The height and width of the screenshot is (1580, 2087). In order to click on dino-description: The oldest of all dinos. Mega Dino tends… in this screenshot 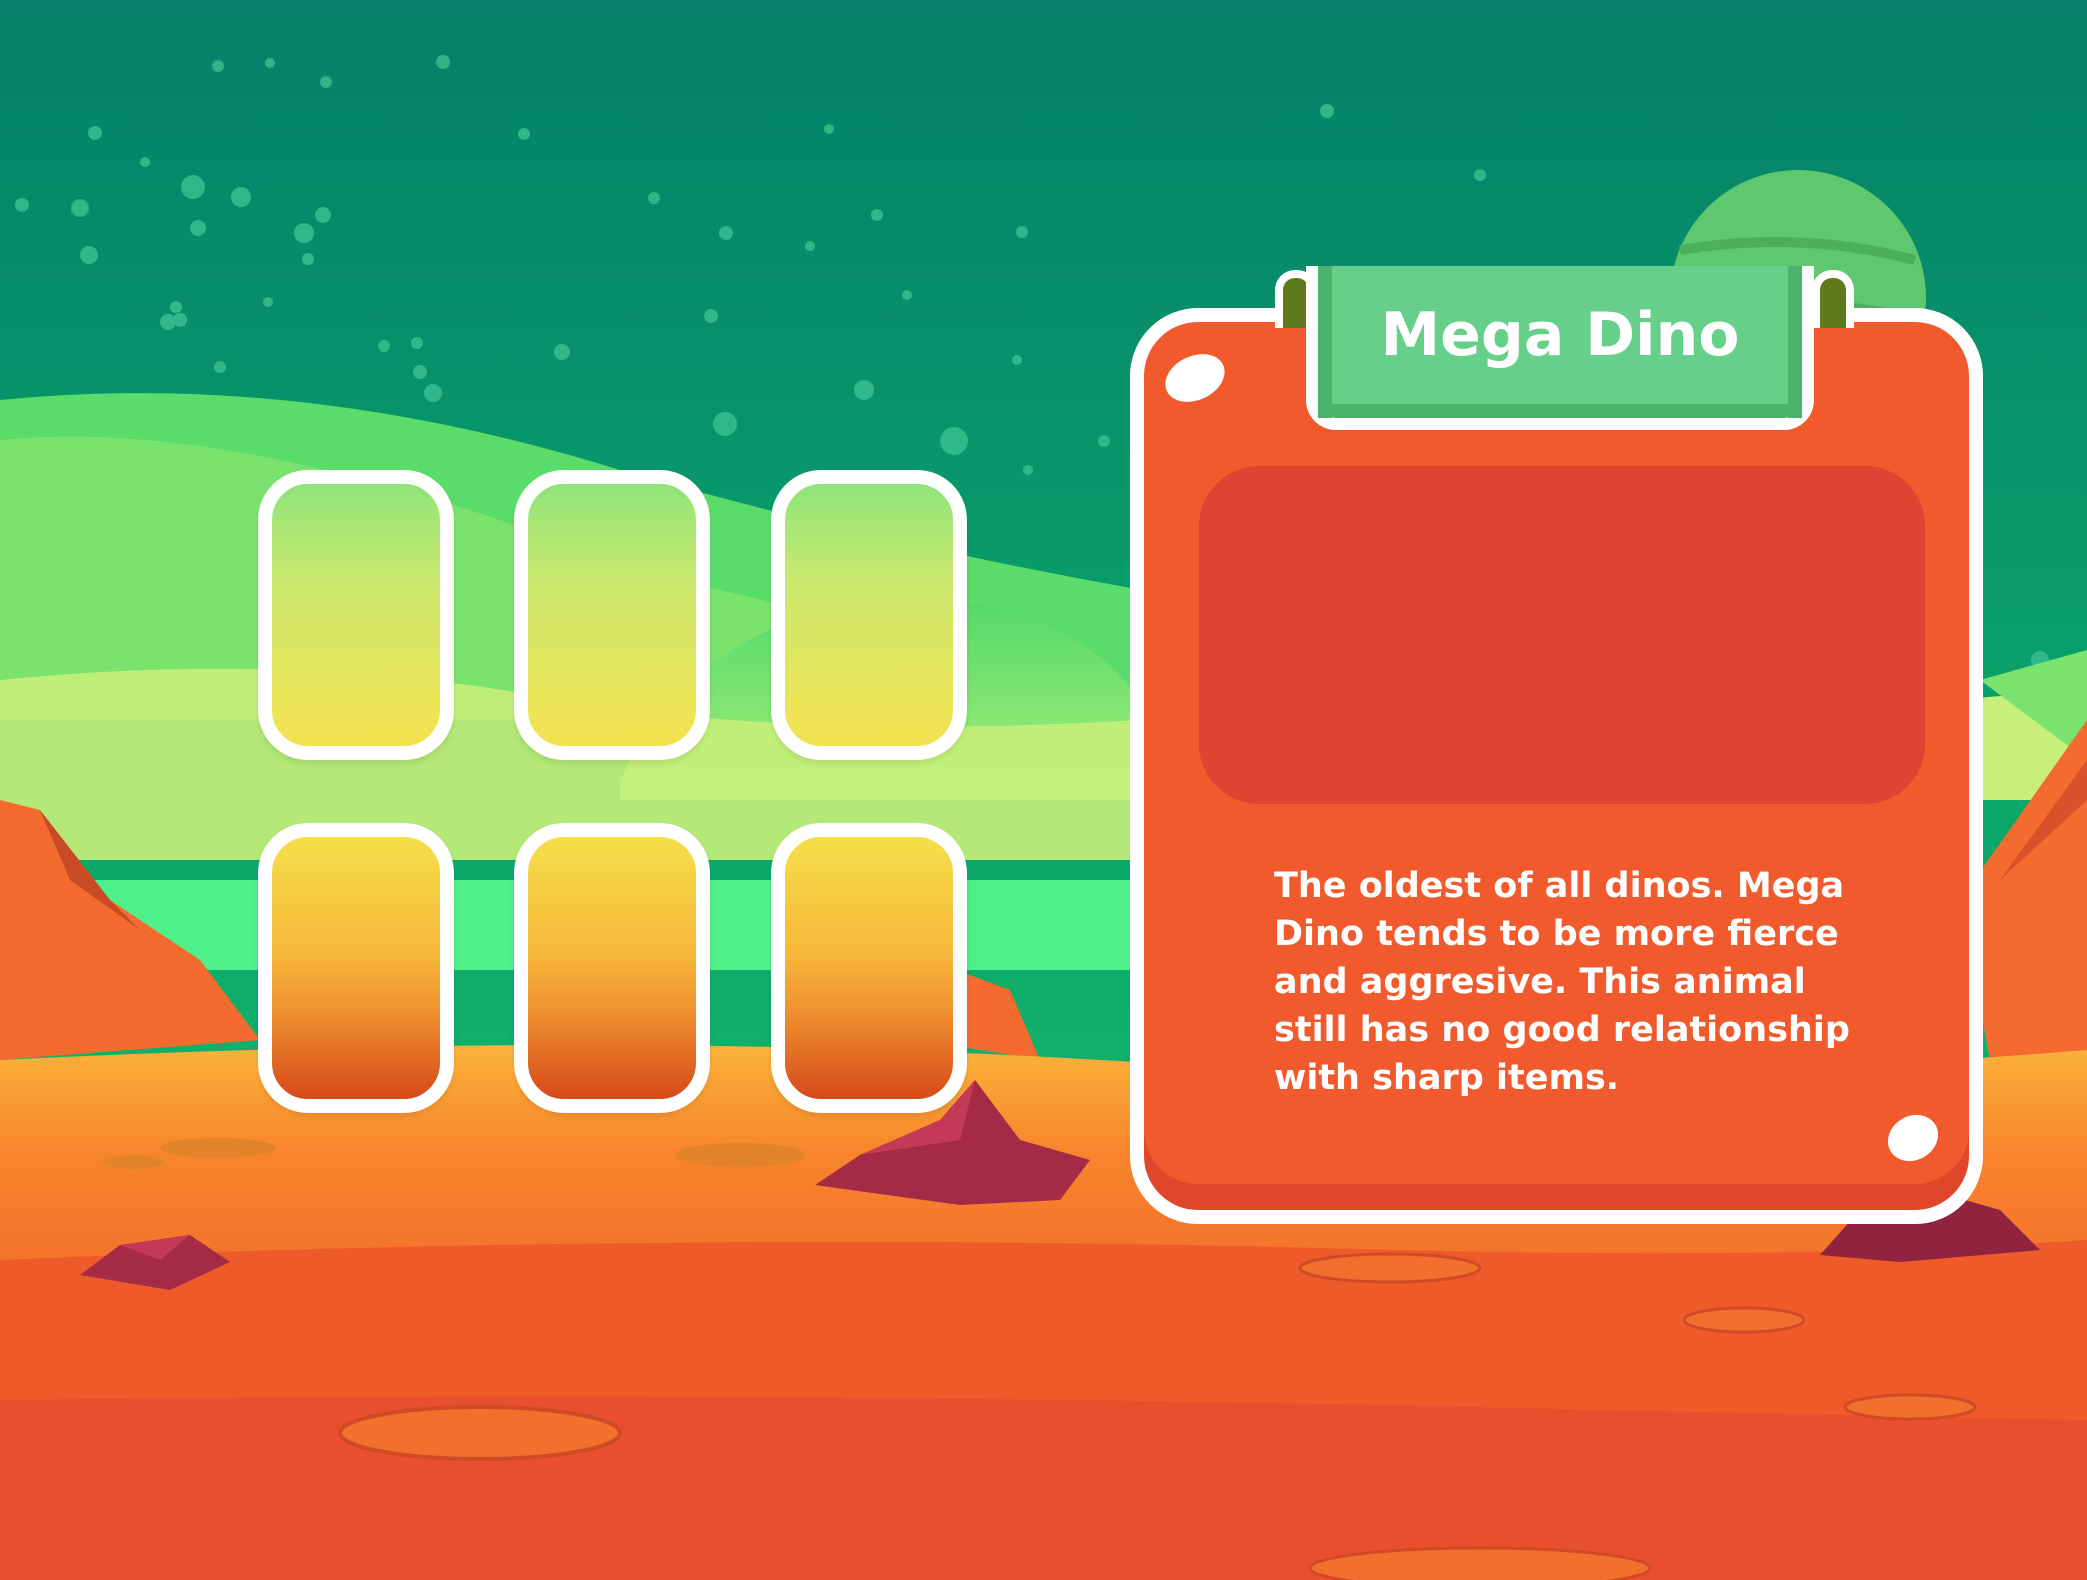, I will do `click(1562, 982)`.